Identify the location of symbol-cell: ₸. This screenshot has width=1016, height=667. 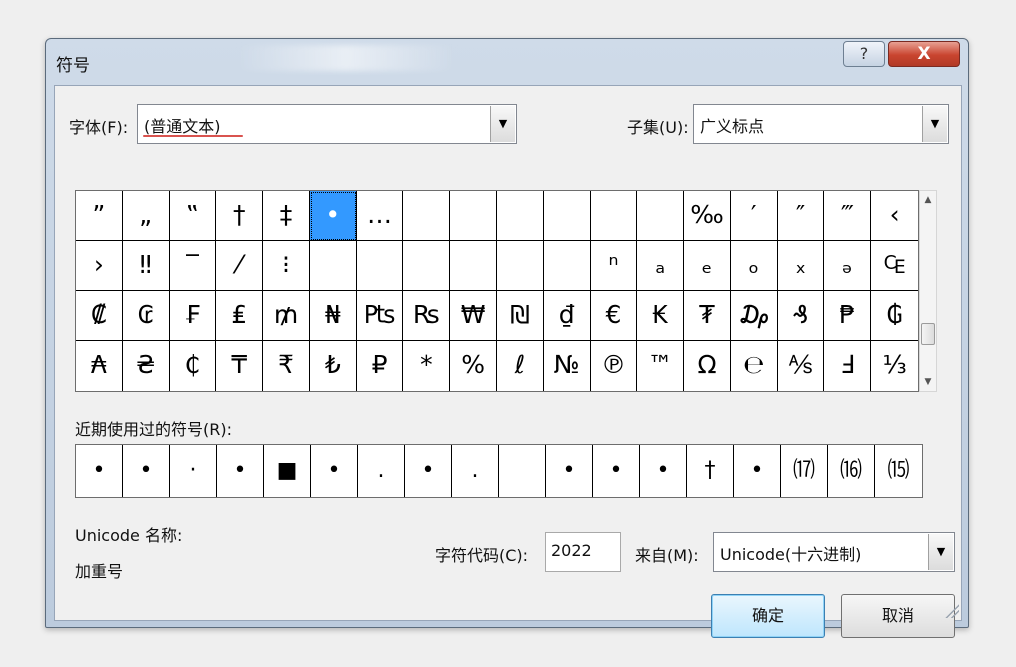
(240, 366).